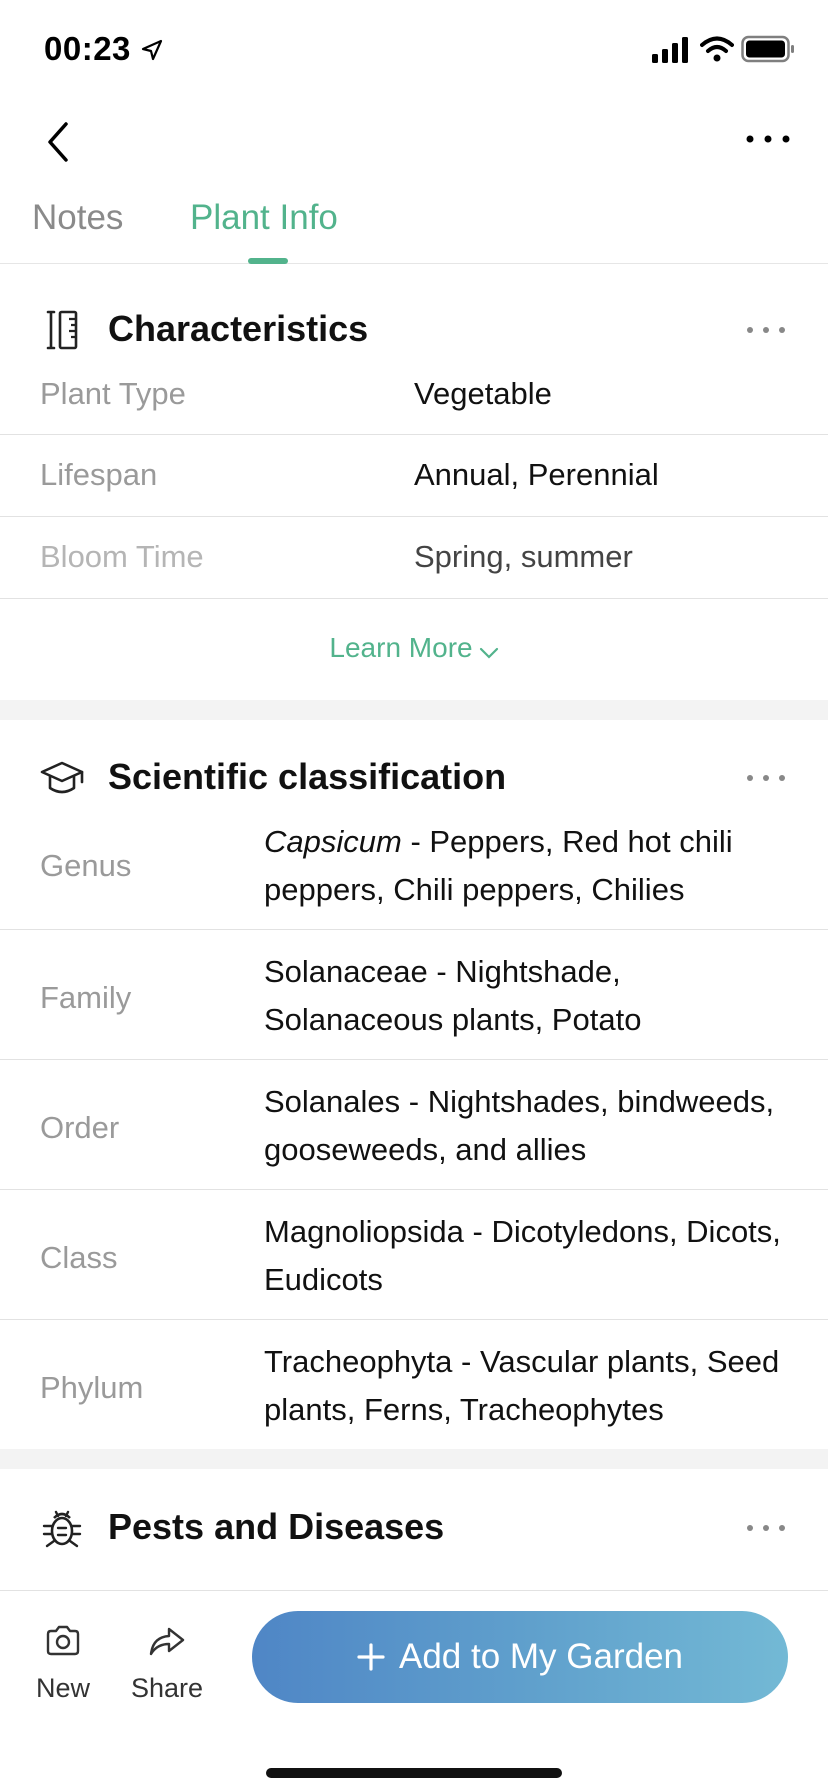 This screenshot has width=828, height=1792. I want to click on row-label: Phylum, so click(92, 1387).